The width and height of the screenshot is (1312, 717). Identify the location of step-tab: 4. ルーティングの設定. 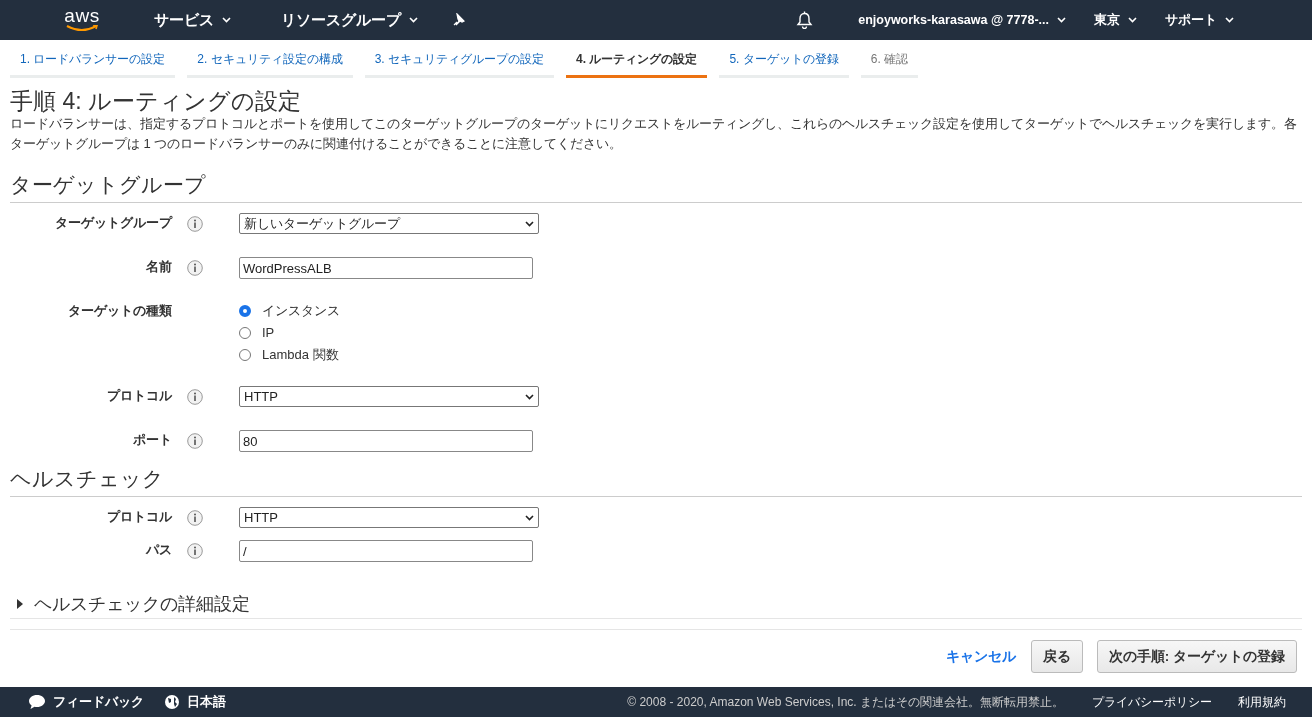
(637, 63).